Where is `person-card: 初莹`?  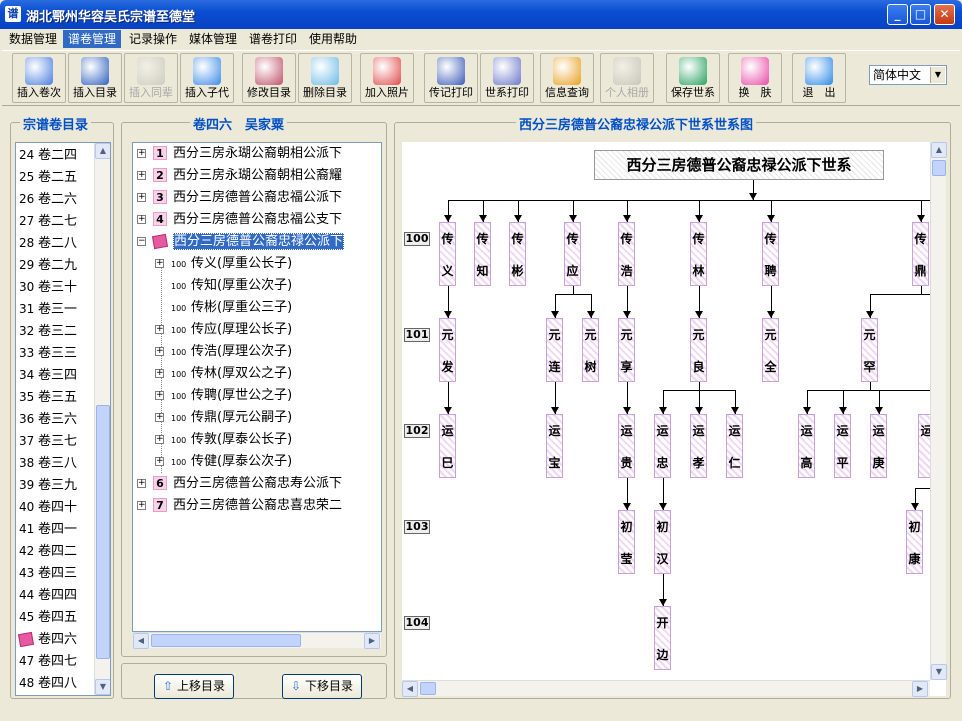
person-card: 初莹 is located at coordinates (626, 542).